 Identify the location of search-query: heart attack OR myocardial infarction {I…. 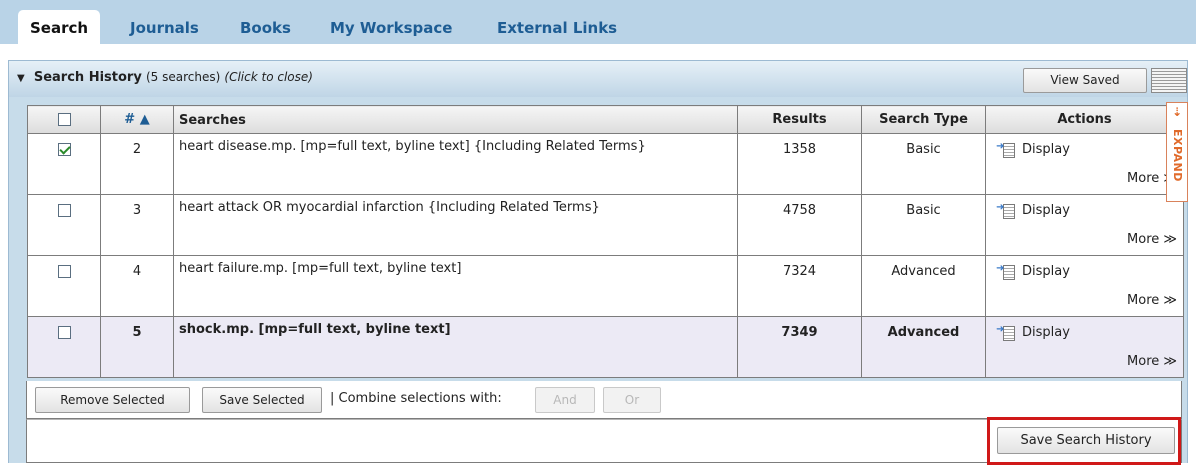
(455, 225).